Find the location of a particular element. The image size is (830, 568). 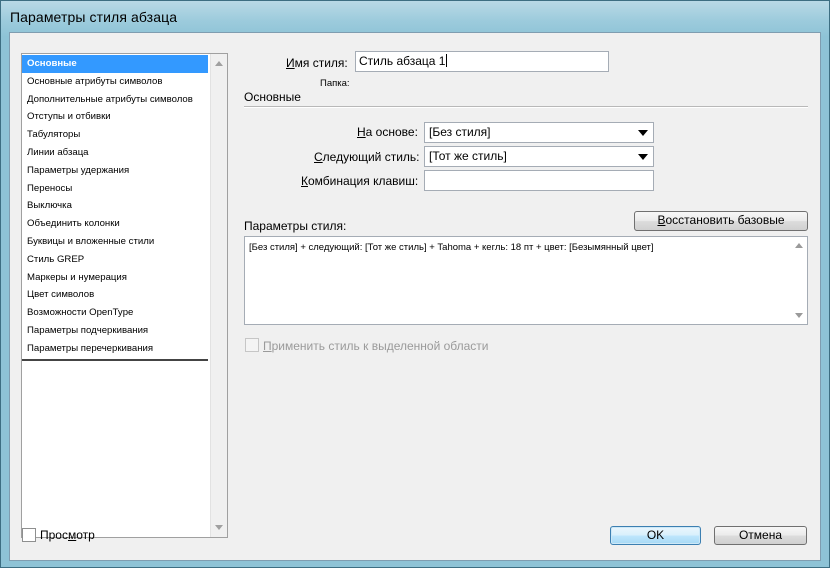

category-item: Стиль GREP is located at coordinates (115, 260).